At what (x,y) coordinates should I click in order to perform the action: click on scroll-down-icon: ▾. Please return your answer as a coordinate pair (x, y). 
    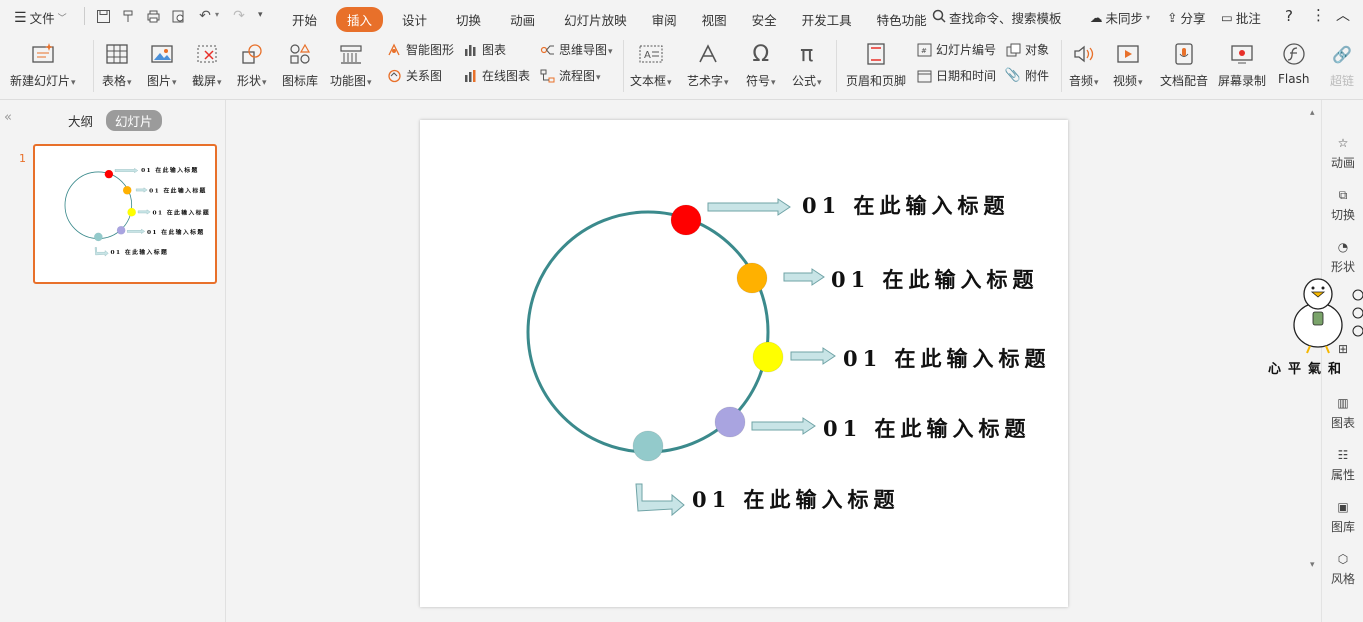
    Looking at the image, I should click on (1312, 565).